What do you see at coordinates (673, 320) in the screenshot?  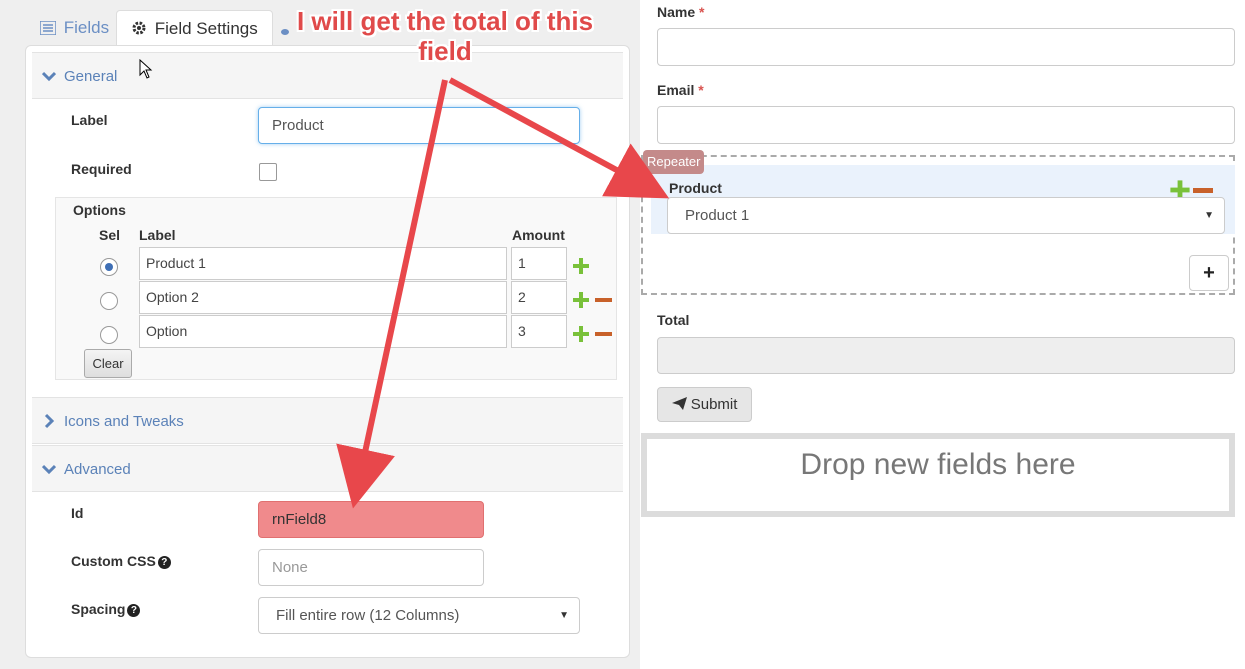 I see `total-label: Total` at bounding box center [673, 320].